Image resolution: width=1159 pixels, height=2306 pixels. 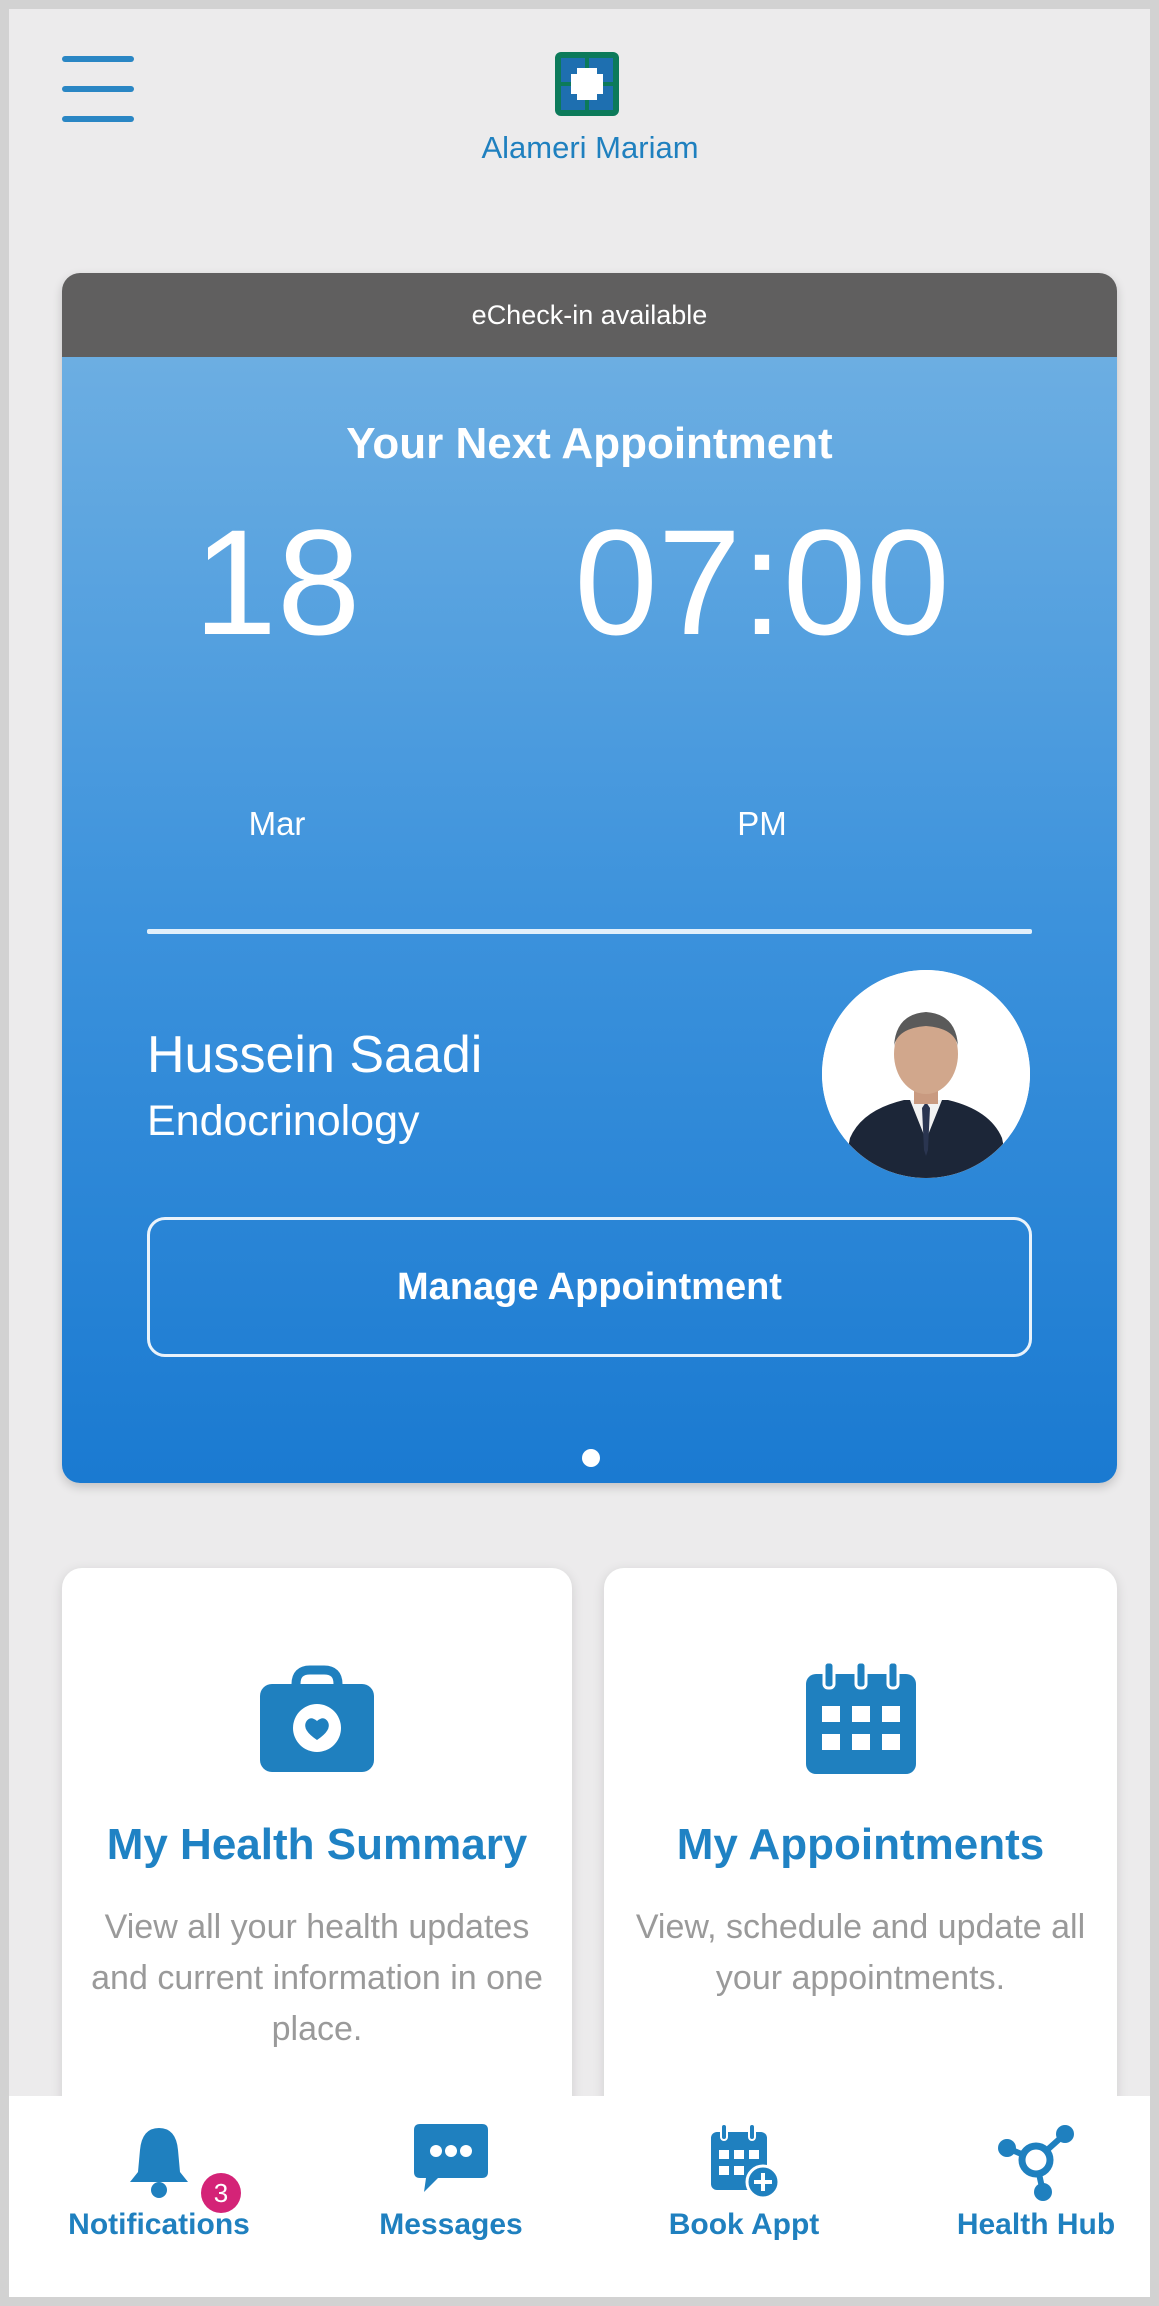 I want to click on nav-notifications: 3 Notifications, so click(x=159, y=2196).